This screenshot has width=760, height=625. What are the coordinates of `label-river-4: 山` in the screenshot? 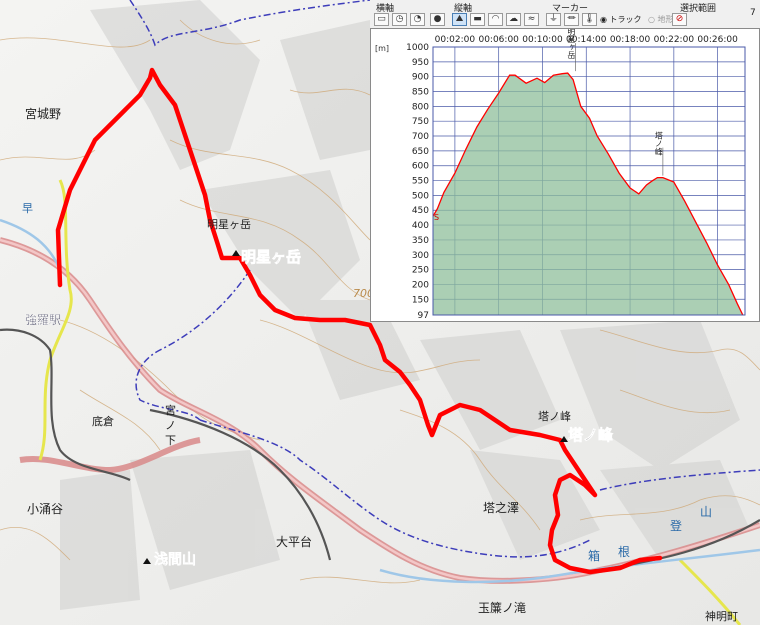 It's located at (706, 512).